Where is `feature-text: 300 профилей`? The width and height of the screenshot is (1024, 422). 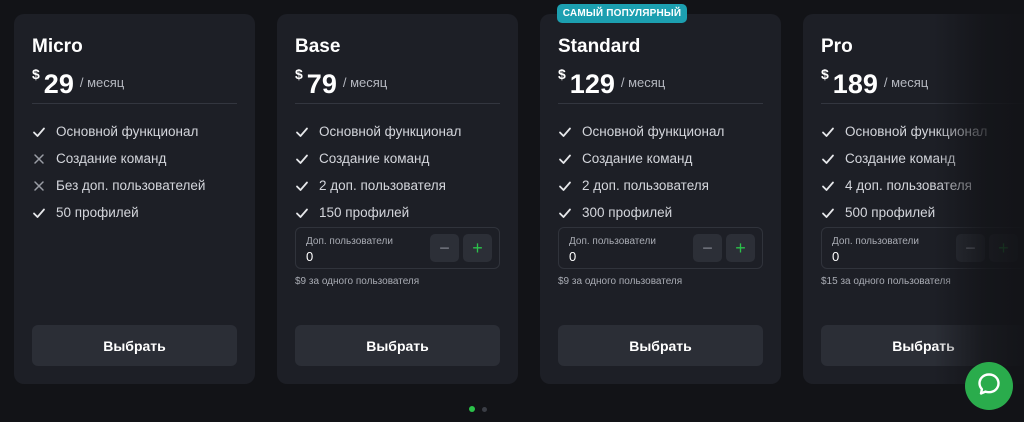 feature-text: 300 профилей is located at coordinates (627, 212).